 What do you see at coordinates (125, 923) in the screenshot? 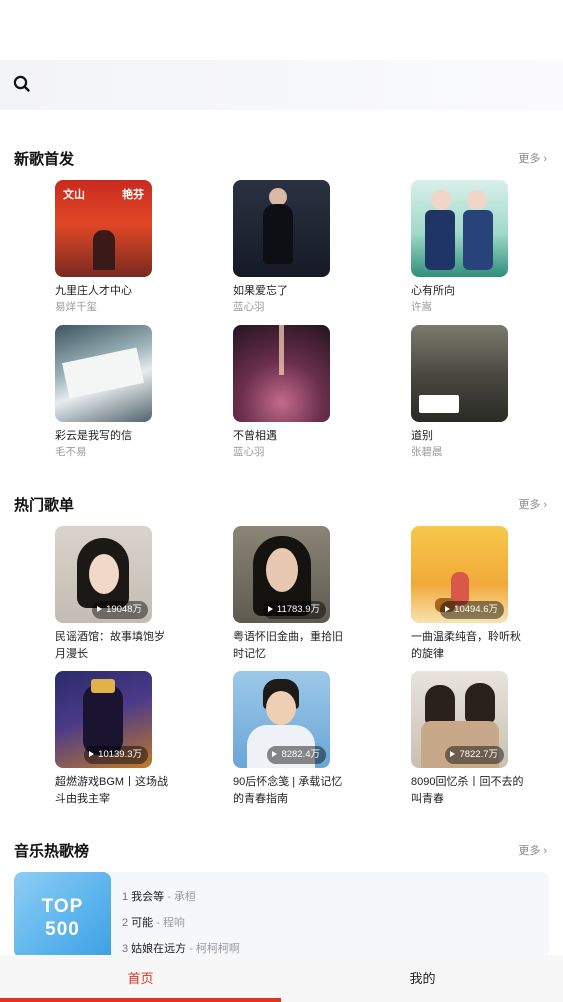
I see `rank-number: 2` at bounding box center [125, 923].